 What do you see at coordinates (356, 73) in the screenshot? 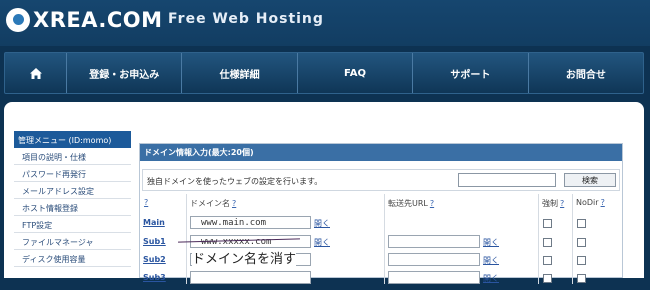
I see `nav-faq: FAQ` at bounding box center [356, 73].